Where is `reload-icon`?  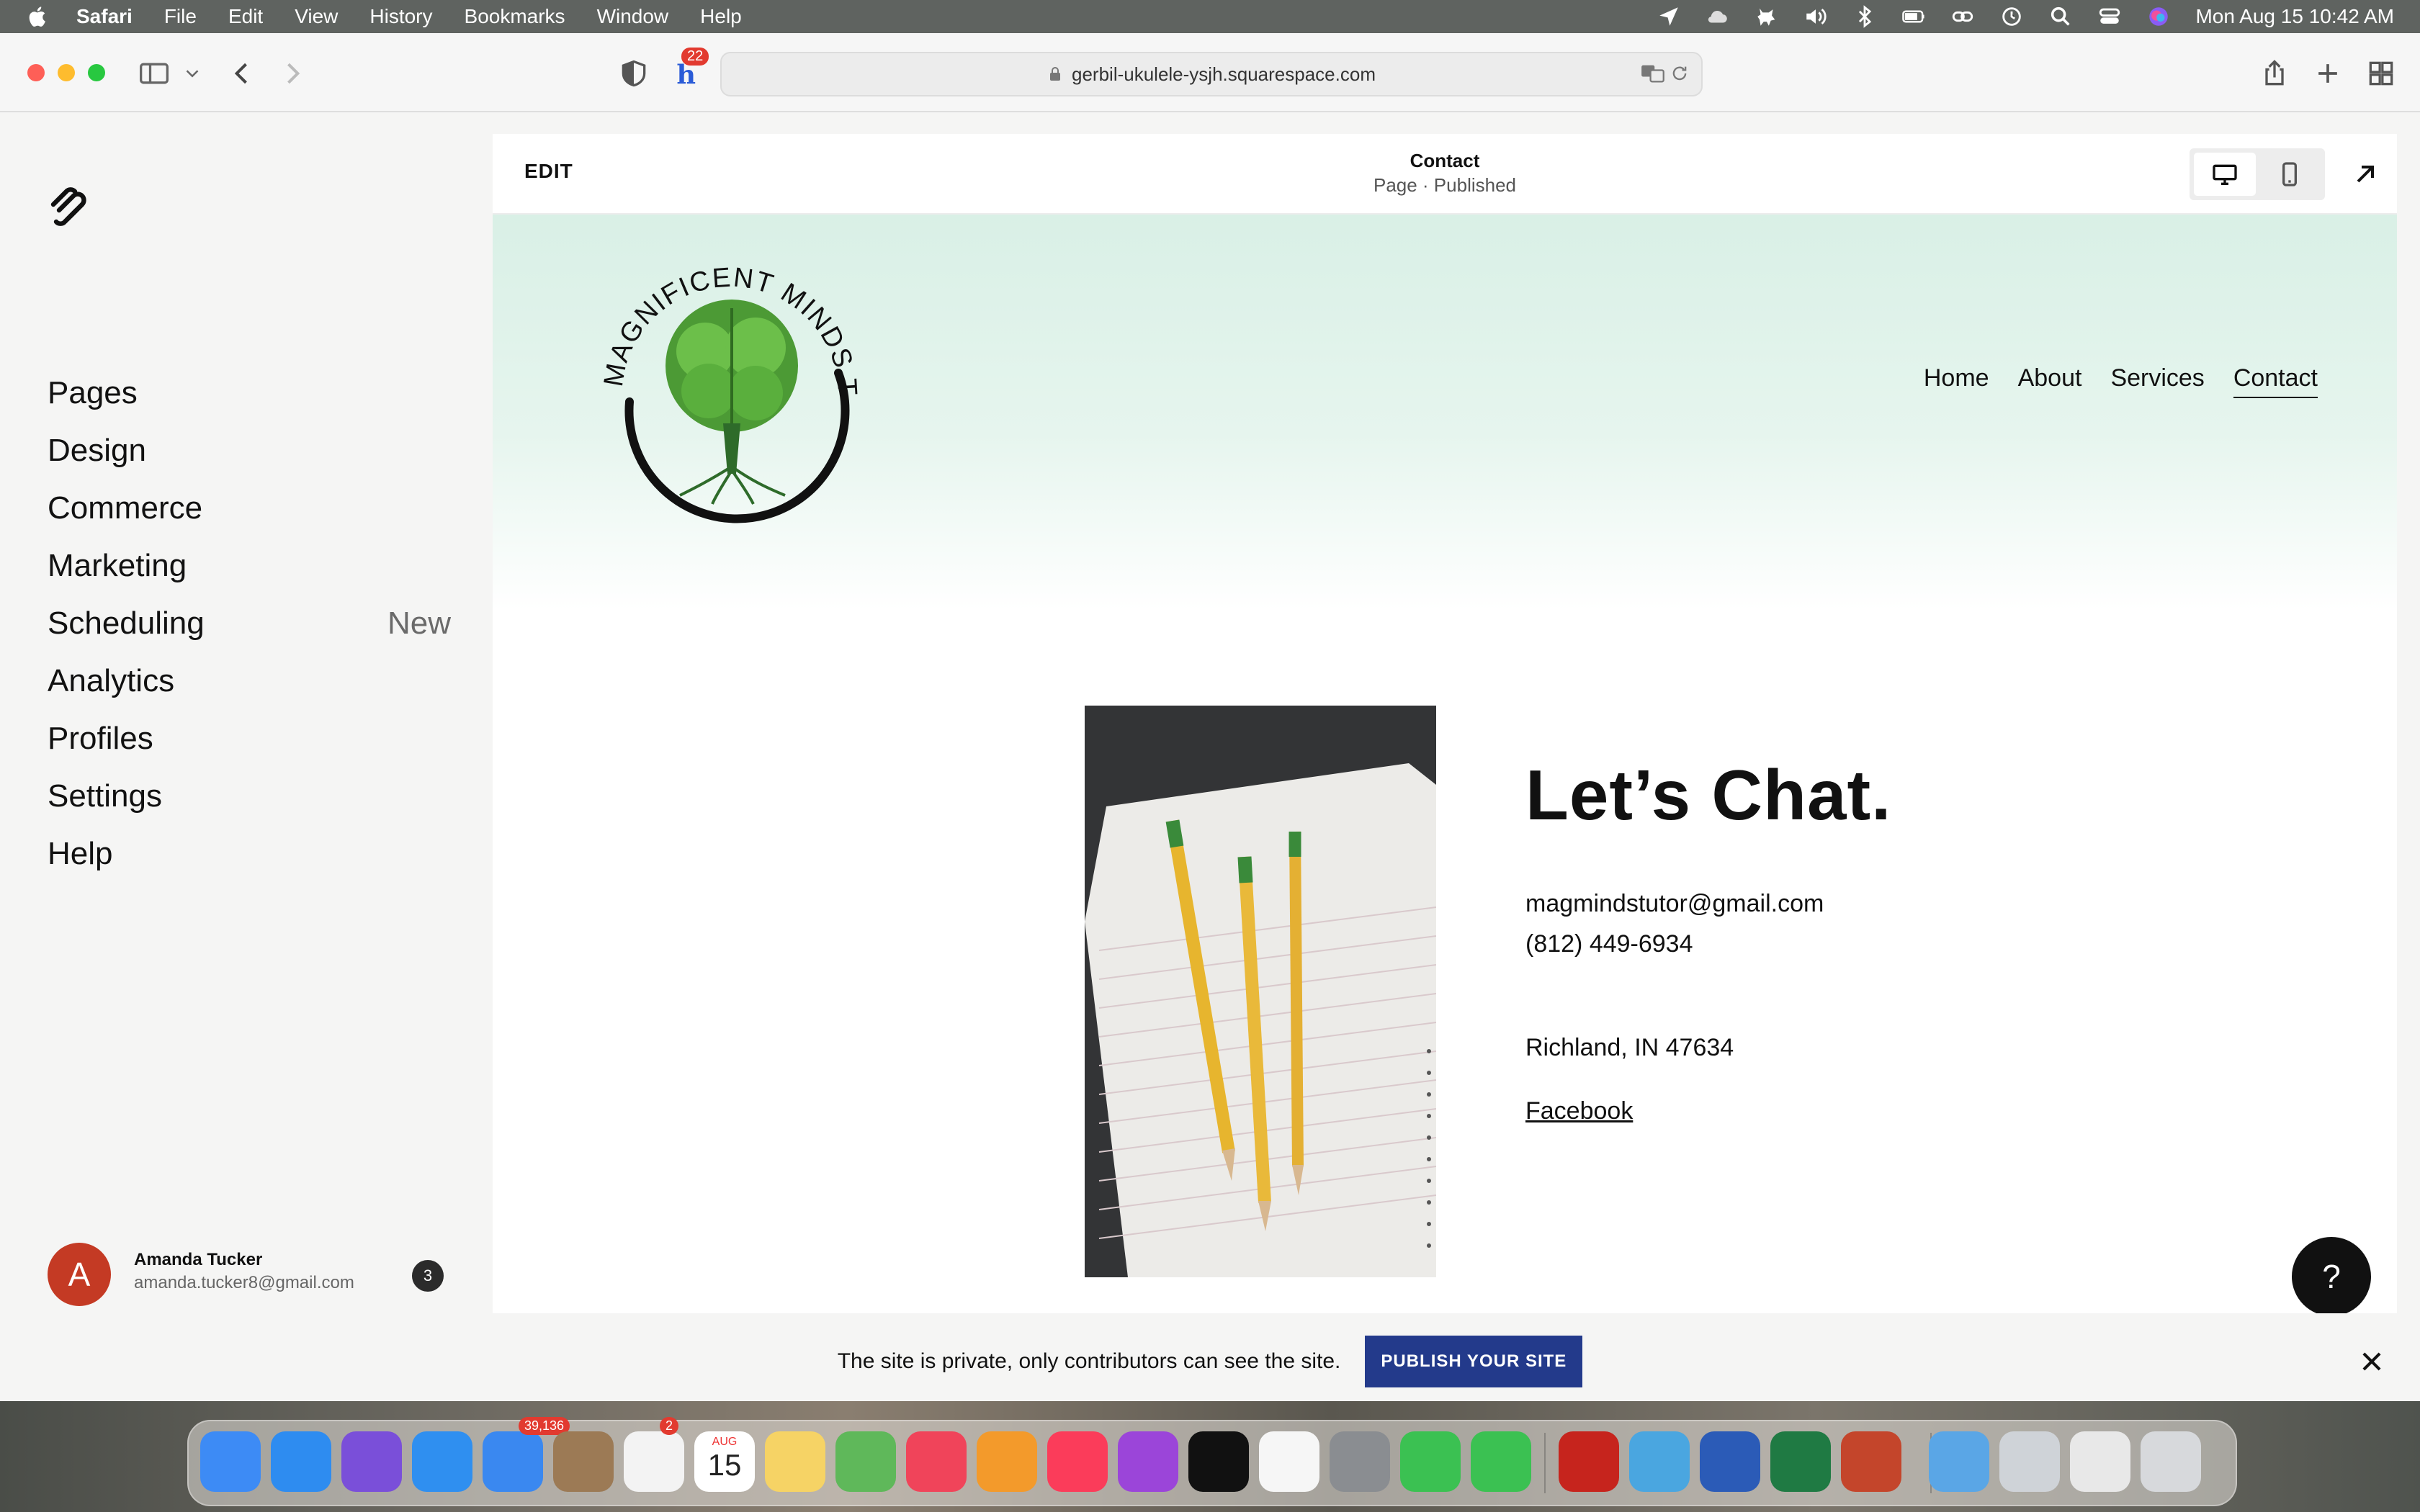 reload-icon is located at coordinates (1680, 73).